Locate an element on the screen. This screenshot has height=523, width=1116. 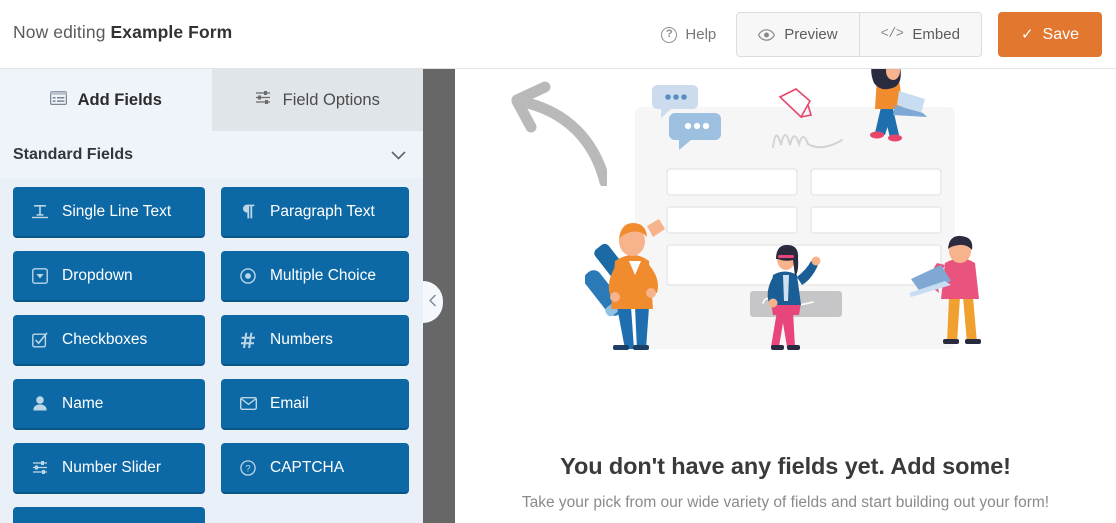
help-label: Help is located at coordinates (701, 34).